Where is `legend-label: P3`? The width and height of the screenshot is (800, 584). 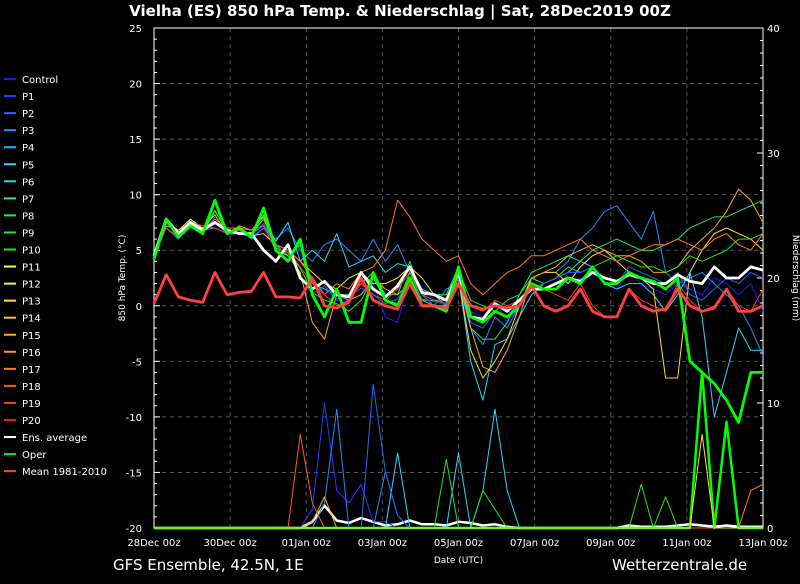 legend-label: P3 is located at coordinates (28, 131).